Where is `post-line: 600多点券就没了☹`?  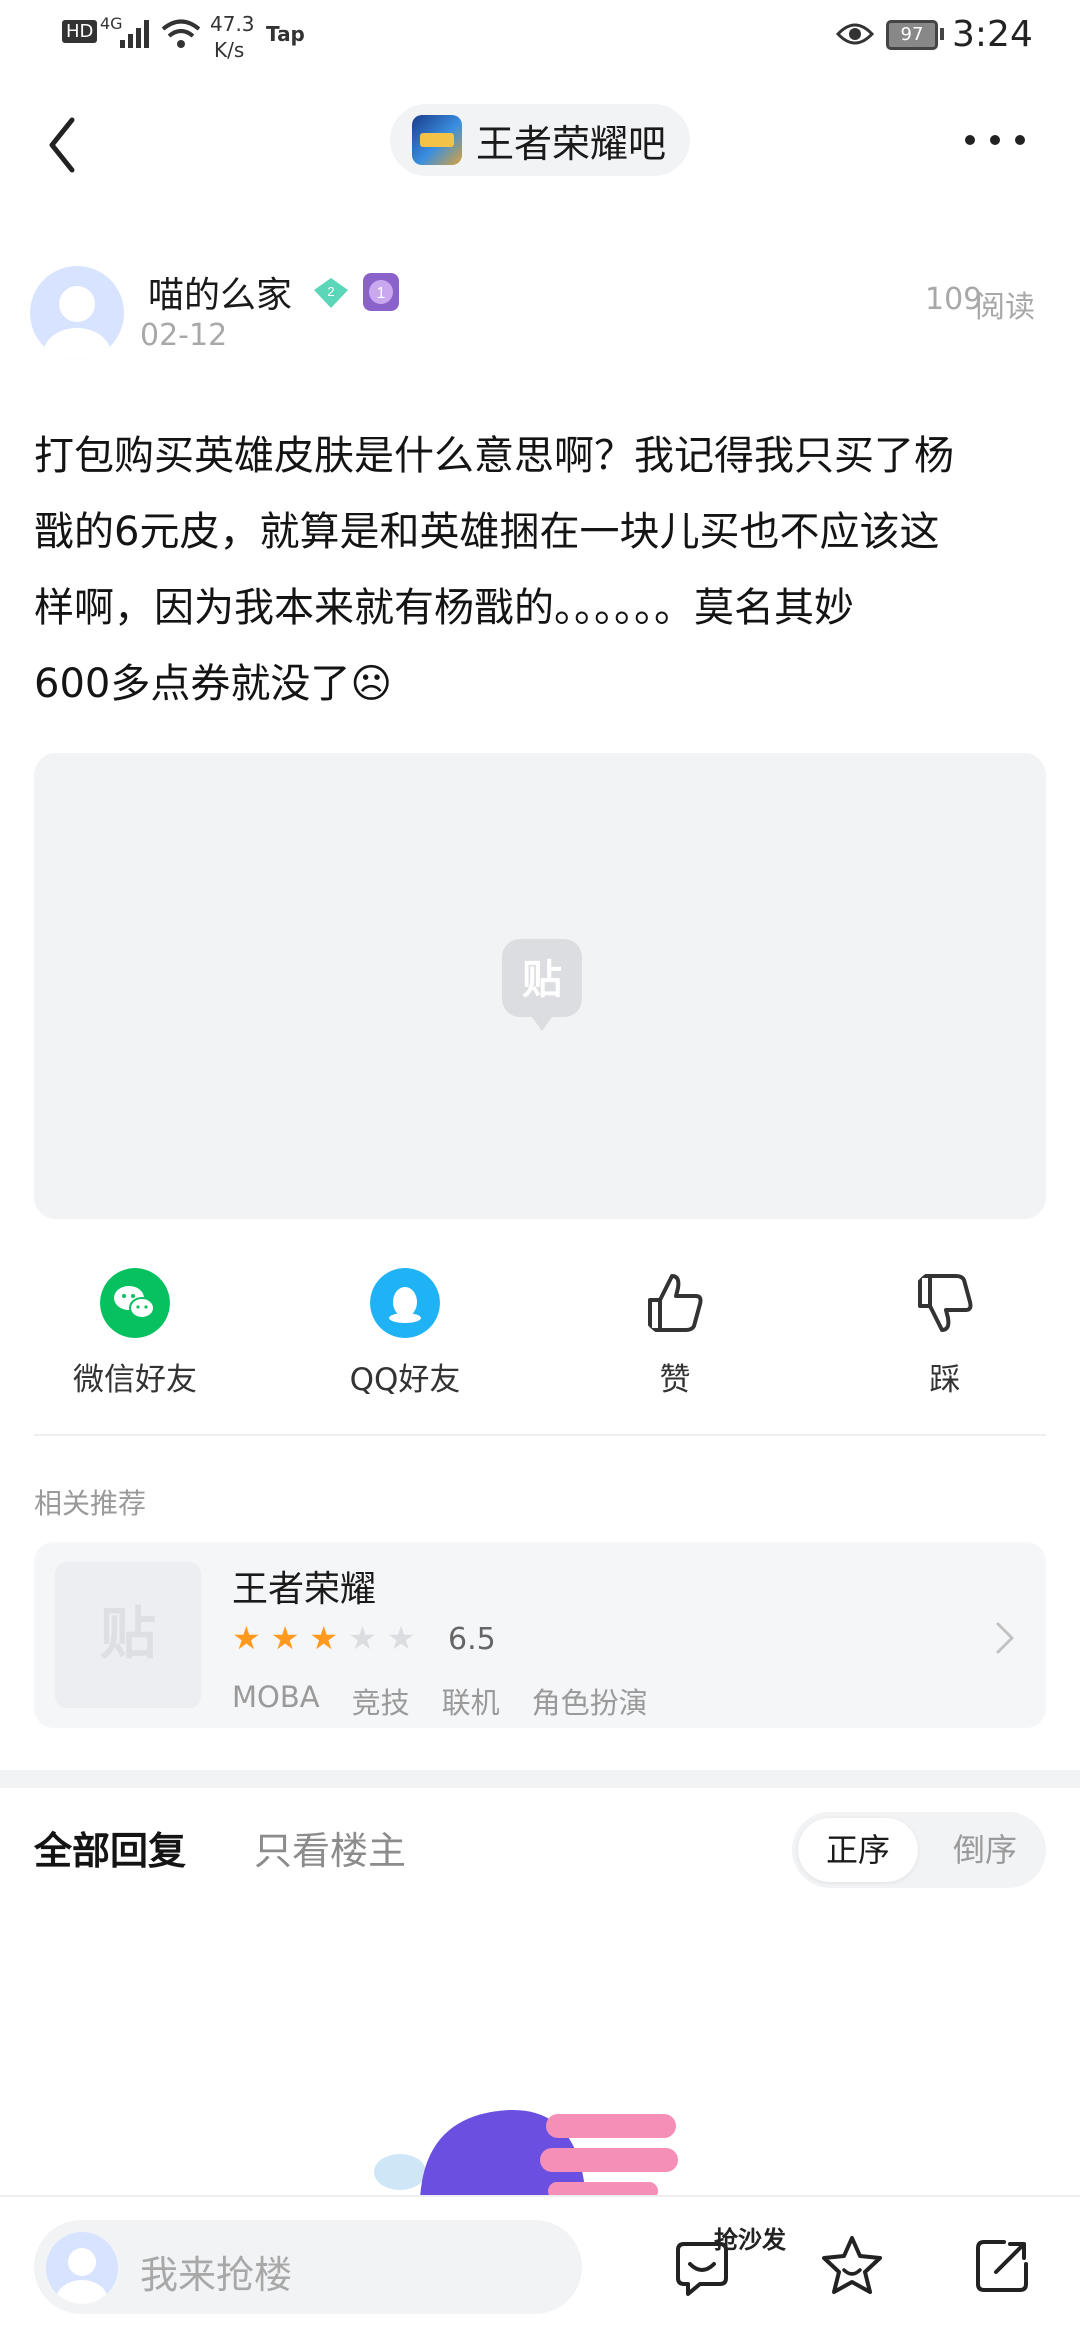 post-line: 600多点券就没了☹ is located at coordinates (213, 684).